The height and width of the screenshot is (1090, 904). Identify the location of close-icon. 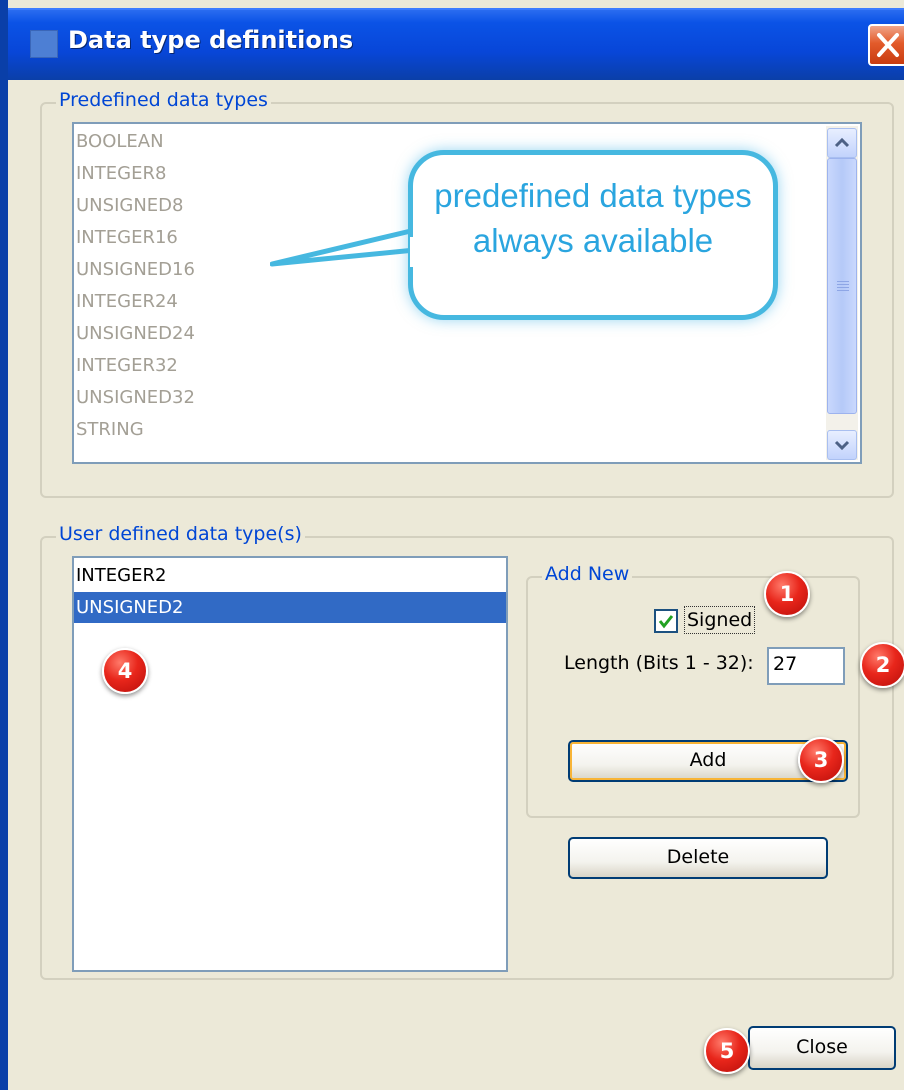
(888, 45).